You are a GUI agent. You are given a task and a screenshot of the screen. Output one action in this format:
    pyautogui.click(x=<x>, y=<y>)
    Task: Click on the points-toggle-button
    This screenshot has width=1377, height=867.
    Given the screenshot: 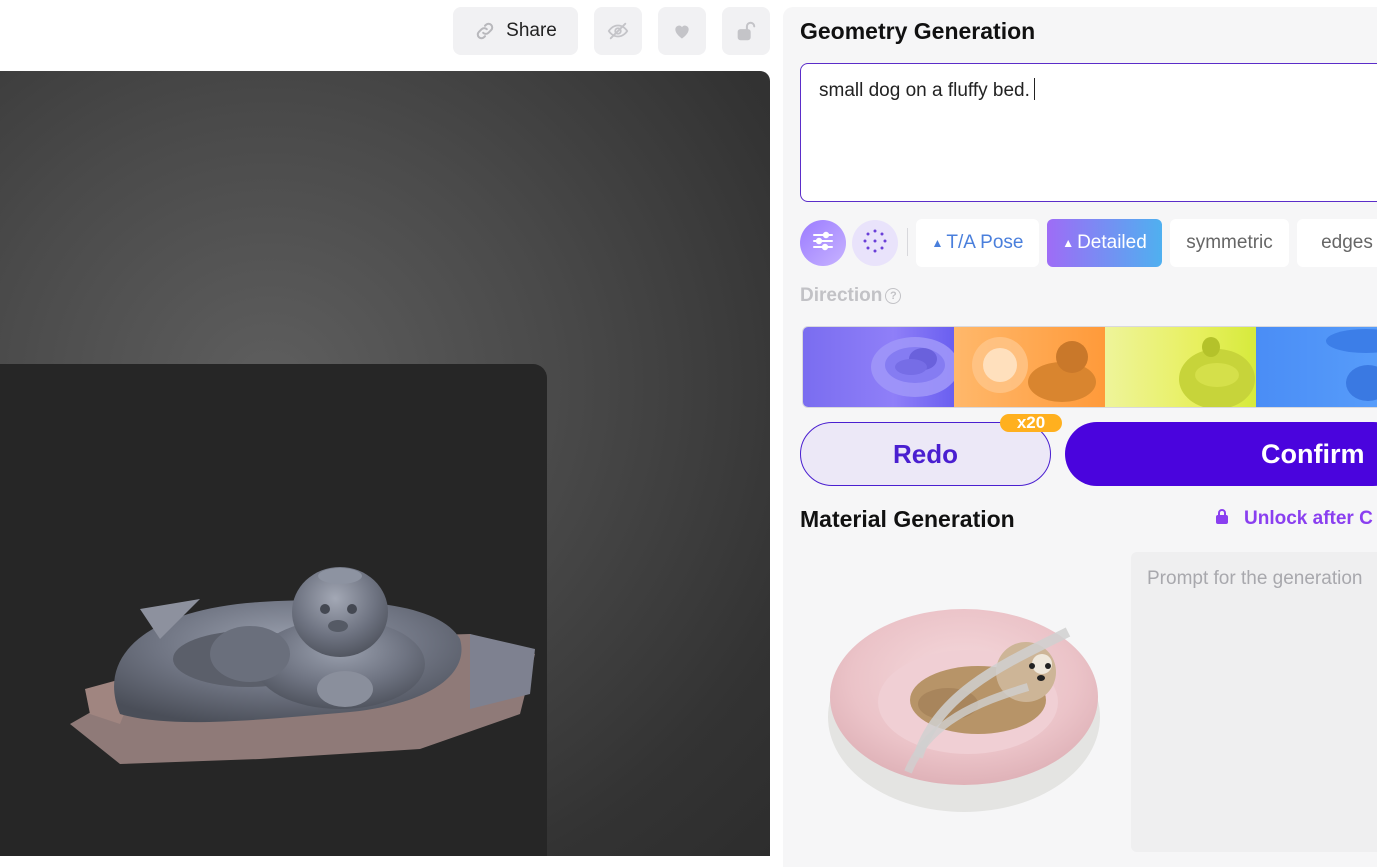 What is the action you would take?
    pyautogui.click(x=875, y=243)
    